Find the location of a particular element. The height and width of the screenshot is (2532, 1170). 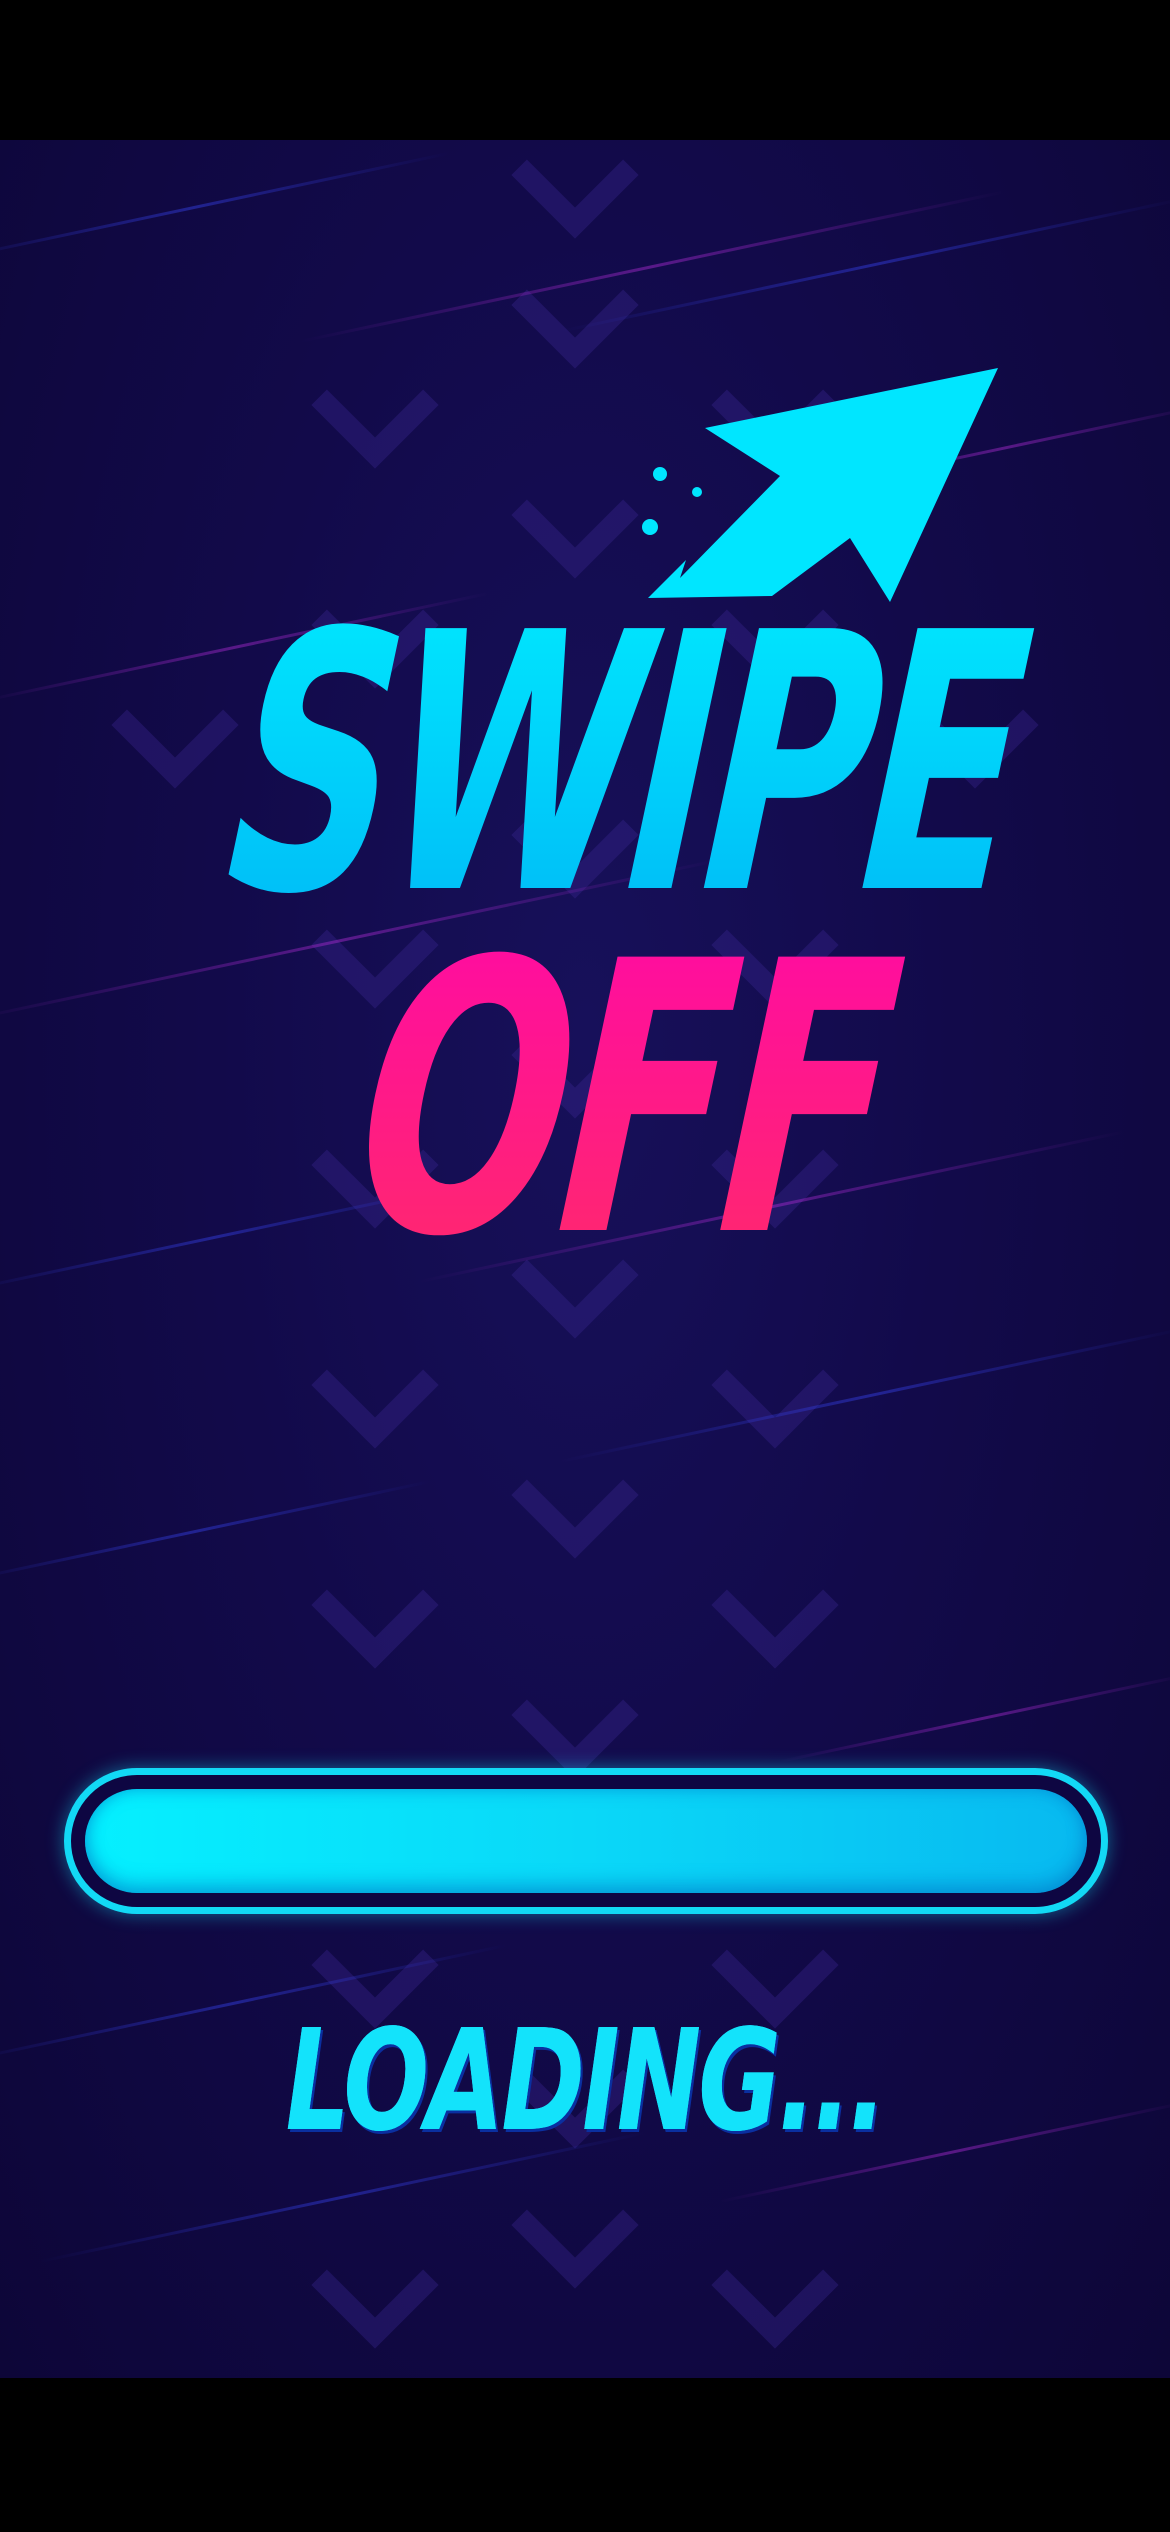

title-line-2: OFF is located at coordinates (623, 1102).